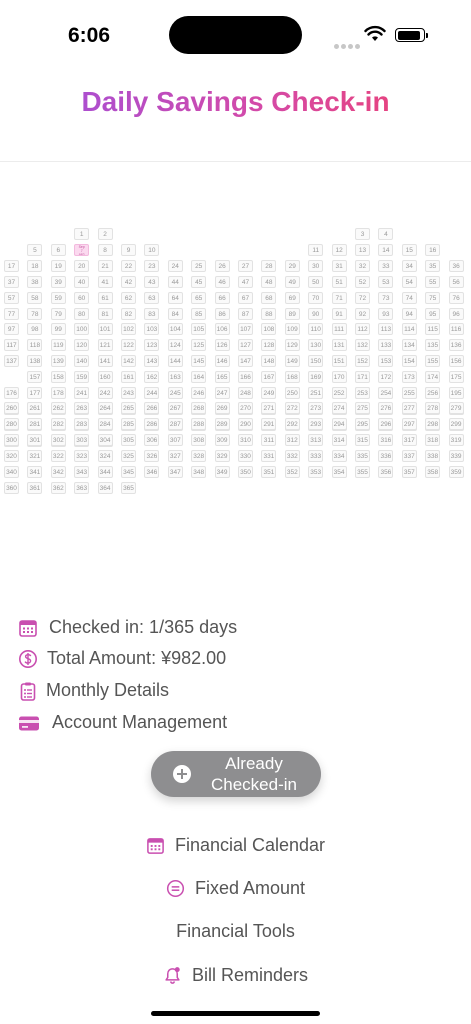 The width and height of the screenshot is (471, 1024). Describe the element at coordinates (222, 345) in the screenshot. I see `day-cell: 126` at that location.